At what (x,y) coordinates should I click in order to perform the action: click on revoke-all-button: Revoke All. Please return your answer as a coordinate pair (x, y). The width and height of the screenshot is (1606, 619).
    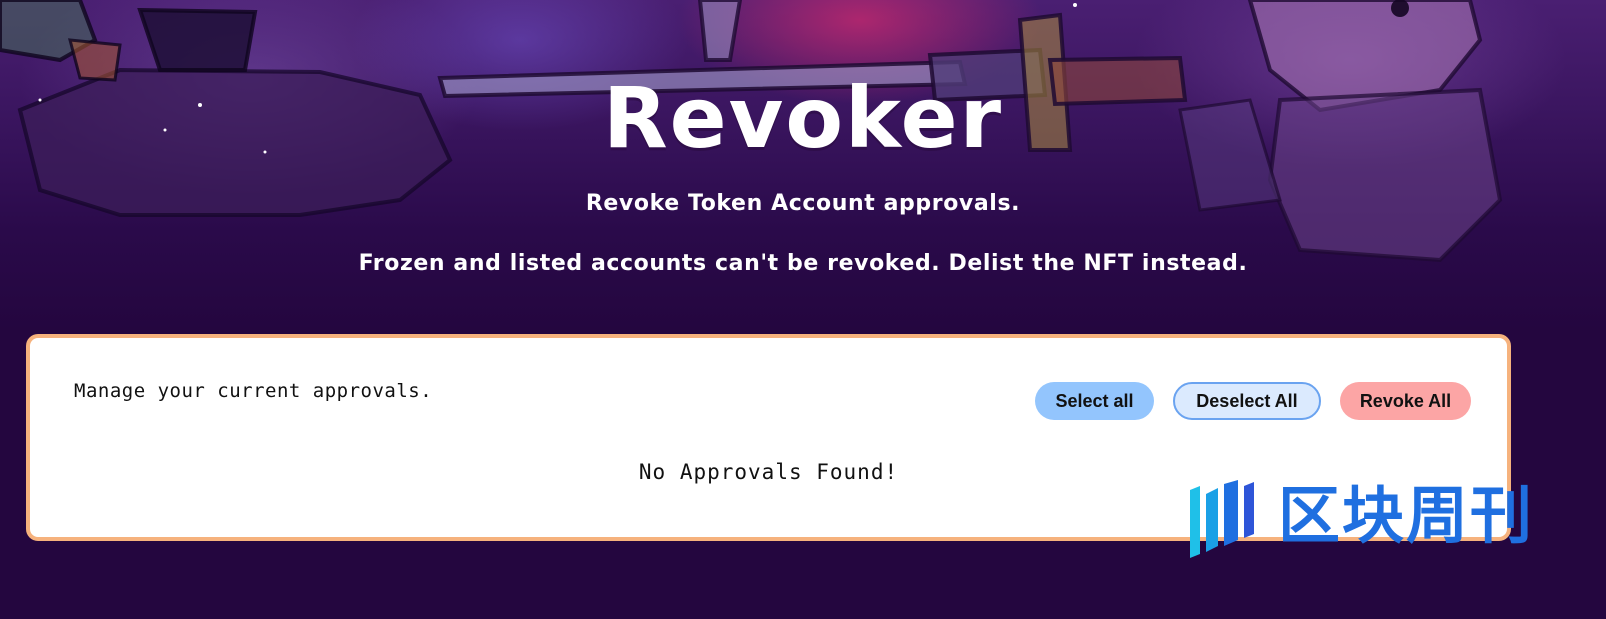
    Looking at the image, I should click on (1405, 401).